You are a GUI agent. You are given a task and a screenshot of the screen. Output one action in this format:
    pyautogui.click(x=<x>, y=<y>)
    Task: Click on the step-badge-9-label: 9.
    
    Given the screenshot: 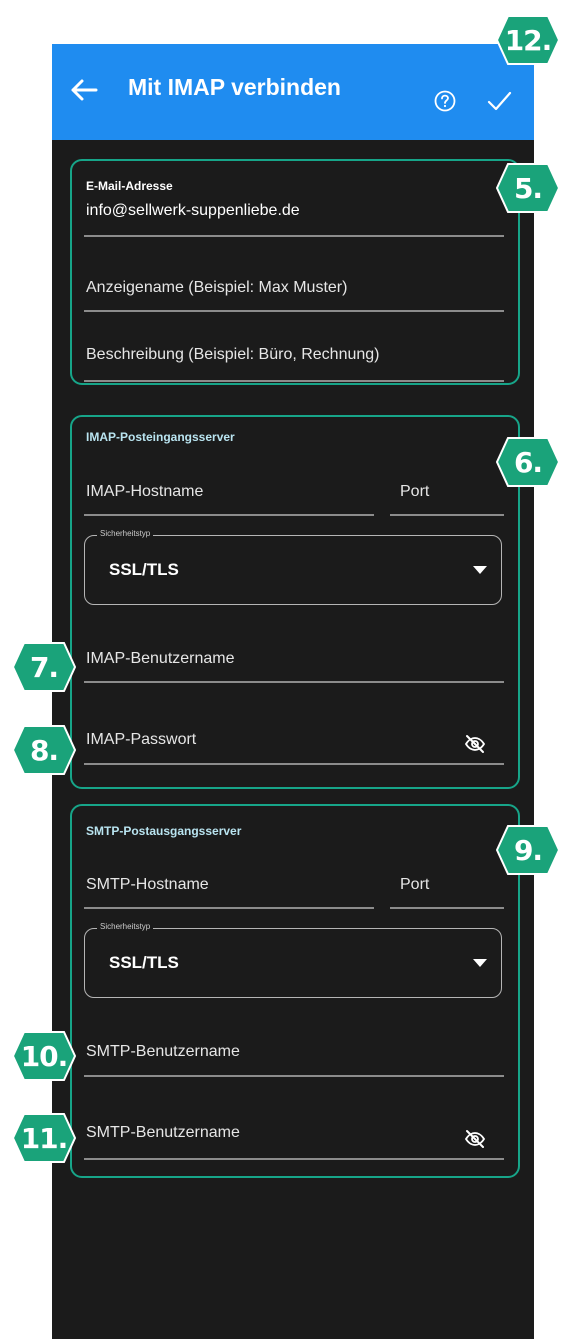 What is the action you would take?
    pyautogui.click(x=528, y=850)
    